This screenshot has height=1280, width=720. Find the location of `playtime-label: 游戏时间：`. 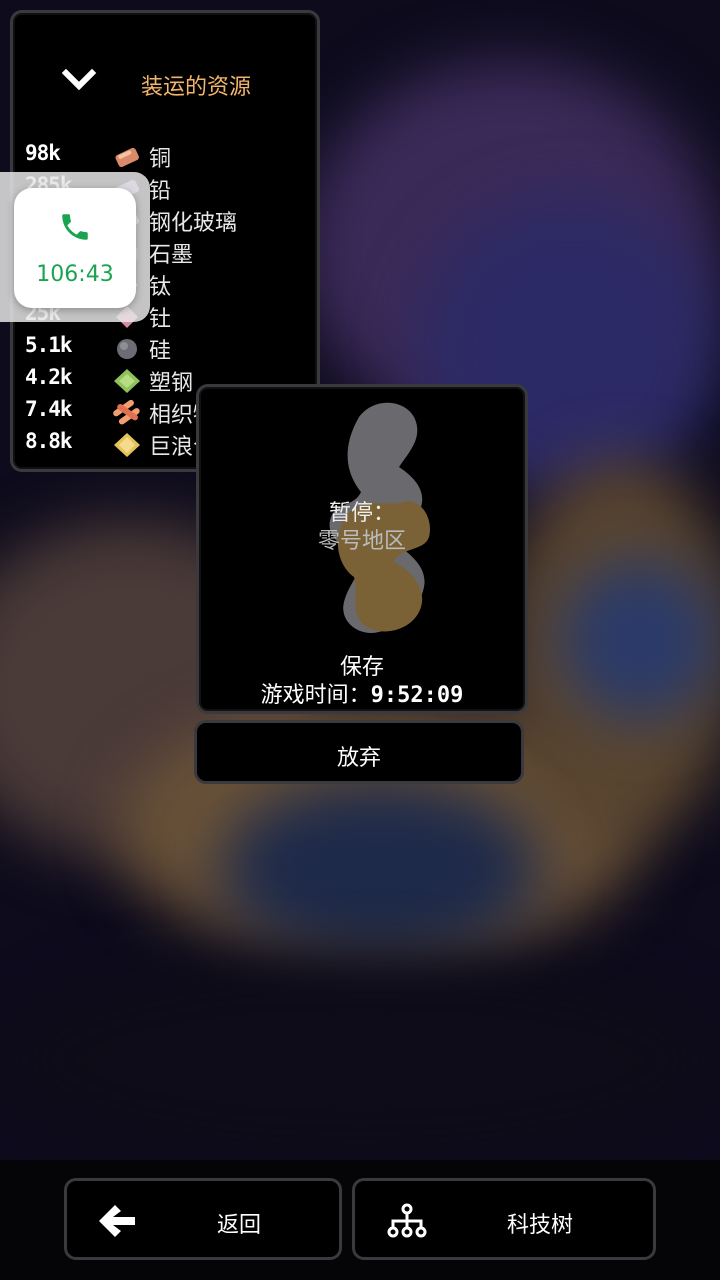

playtime-label: 游戏时间： is located at coordinates (315, 695).